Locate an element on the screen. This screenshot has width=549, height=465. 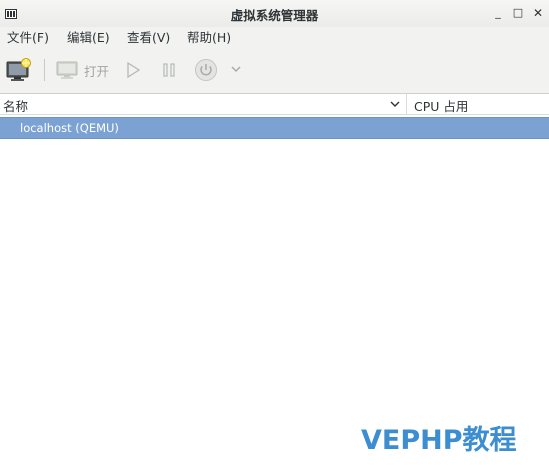
shutdown-menu-button is located at coordinates (236, 69).